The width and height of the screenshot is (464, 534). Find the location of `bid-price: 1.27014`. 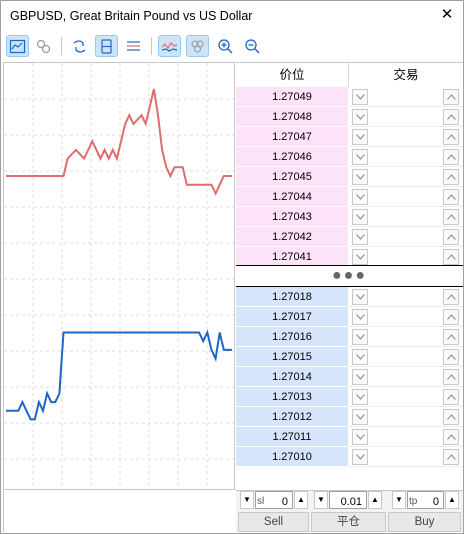

bid-price: 1.27014 is located at coordinates (292, 377).